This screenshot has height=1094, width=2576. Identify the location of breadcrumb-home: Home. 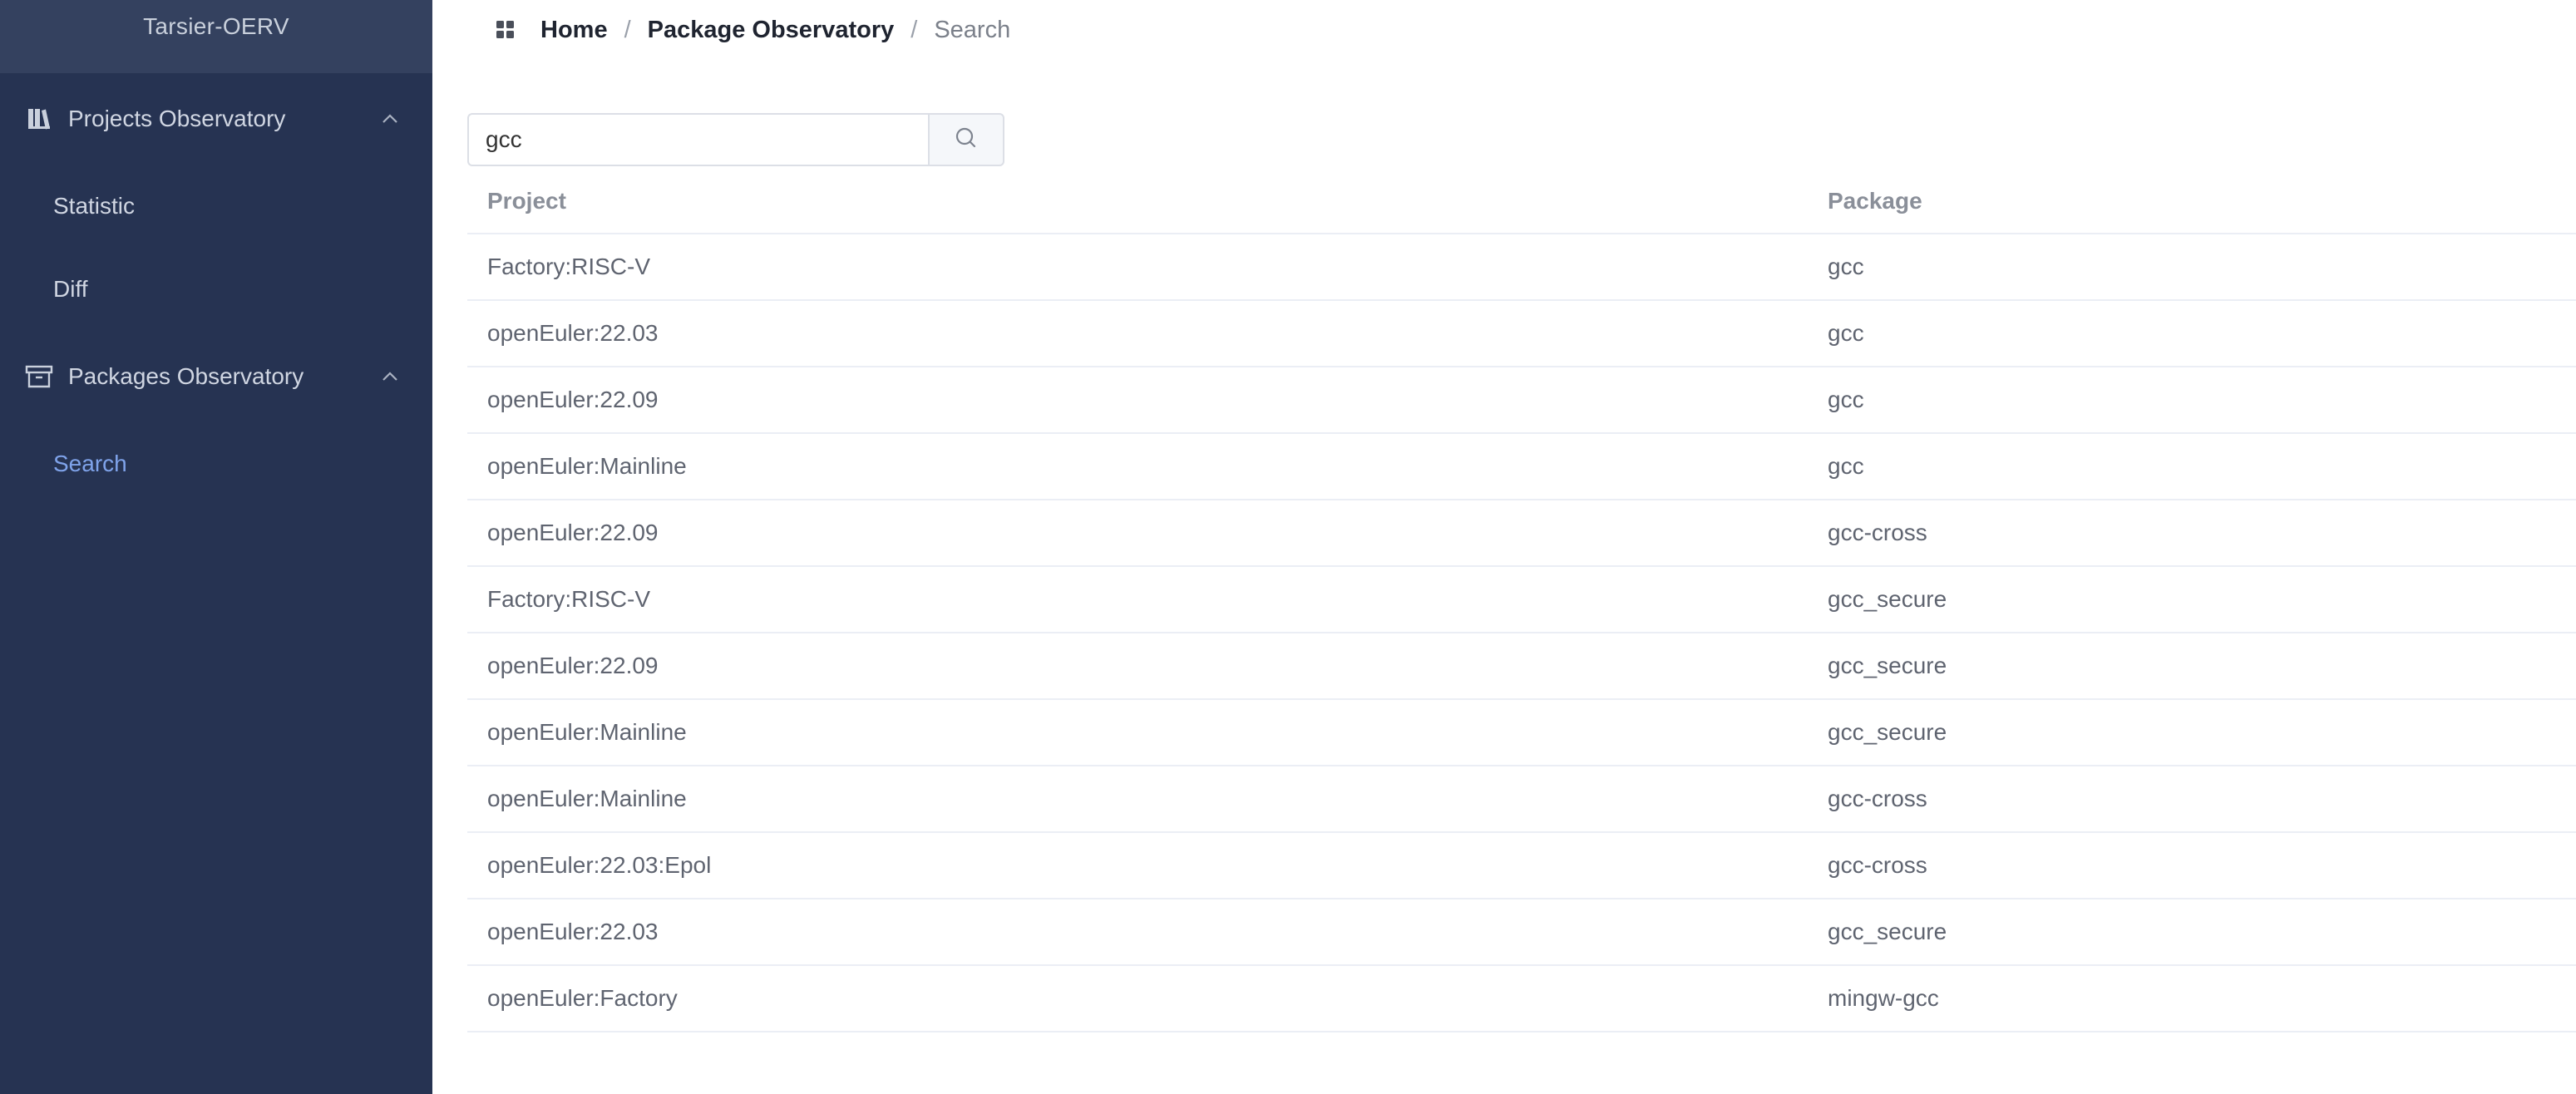
(574, 30).